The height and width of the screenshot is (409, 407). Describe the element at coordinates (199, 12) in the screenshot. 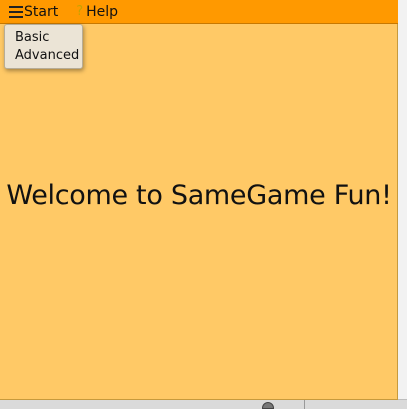

I see `menubar: Start ? Help` at that location.